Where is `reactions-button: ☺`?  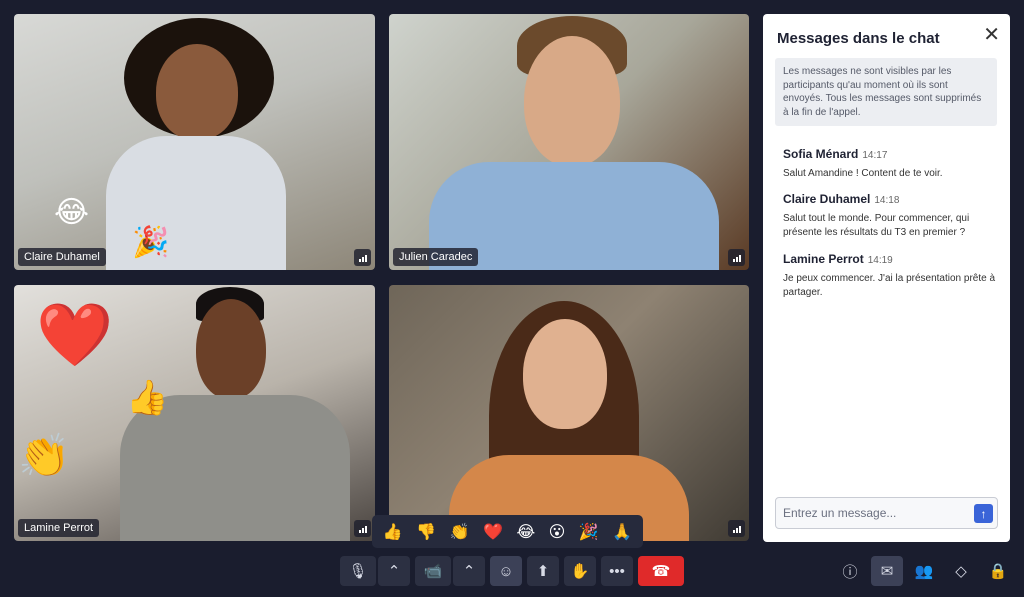
reactions-button: ☺ is located at coordinates (506, 571).